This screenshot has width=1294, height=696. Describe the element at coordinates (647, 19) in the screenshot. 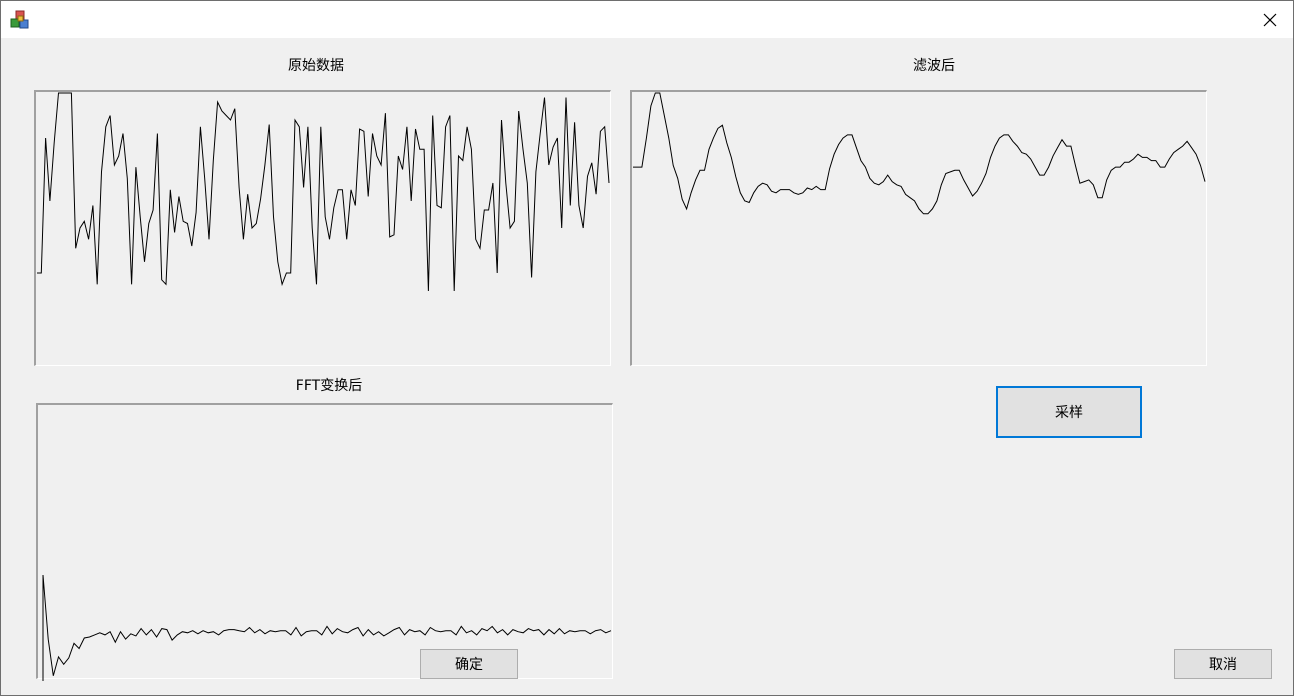

I see `title-bar` at that location.